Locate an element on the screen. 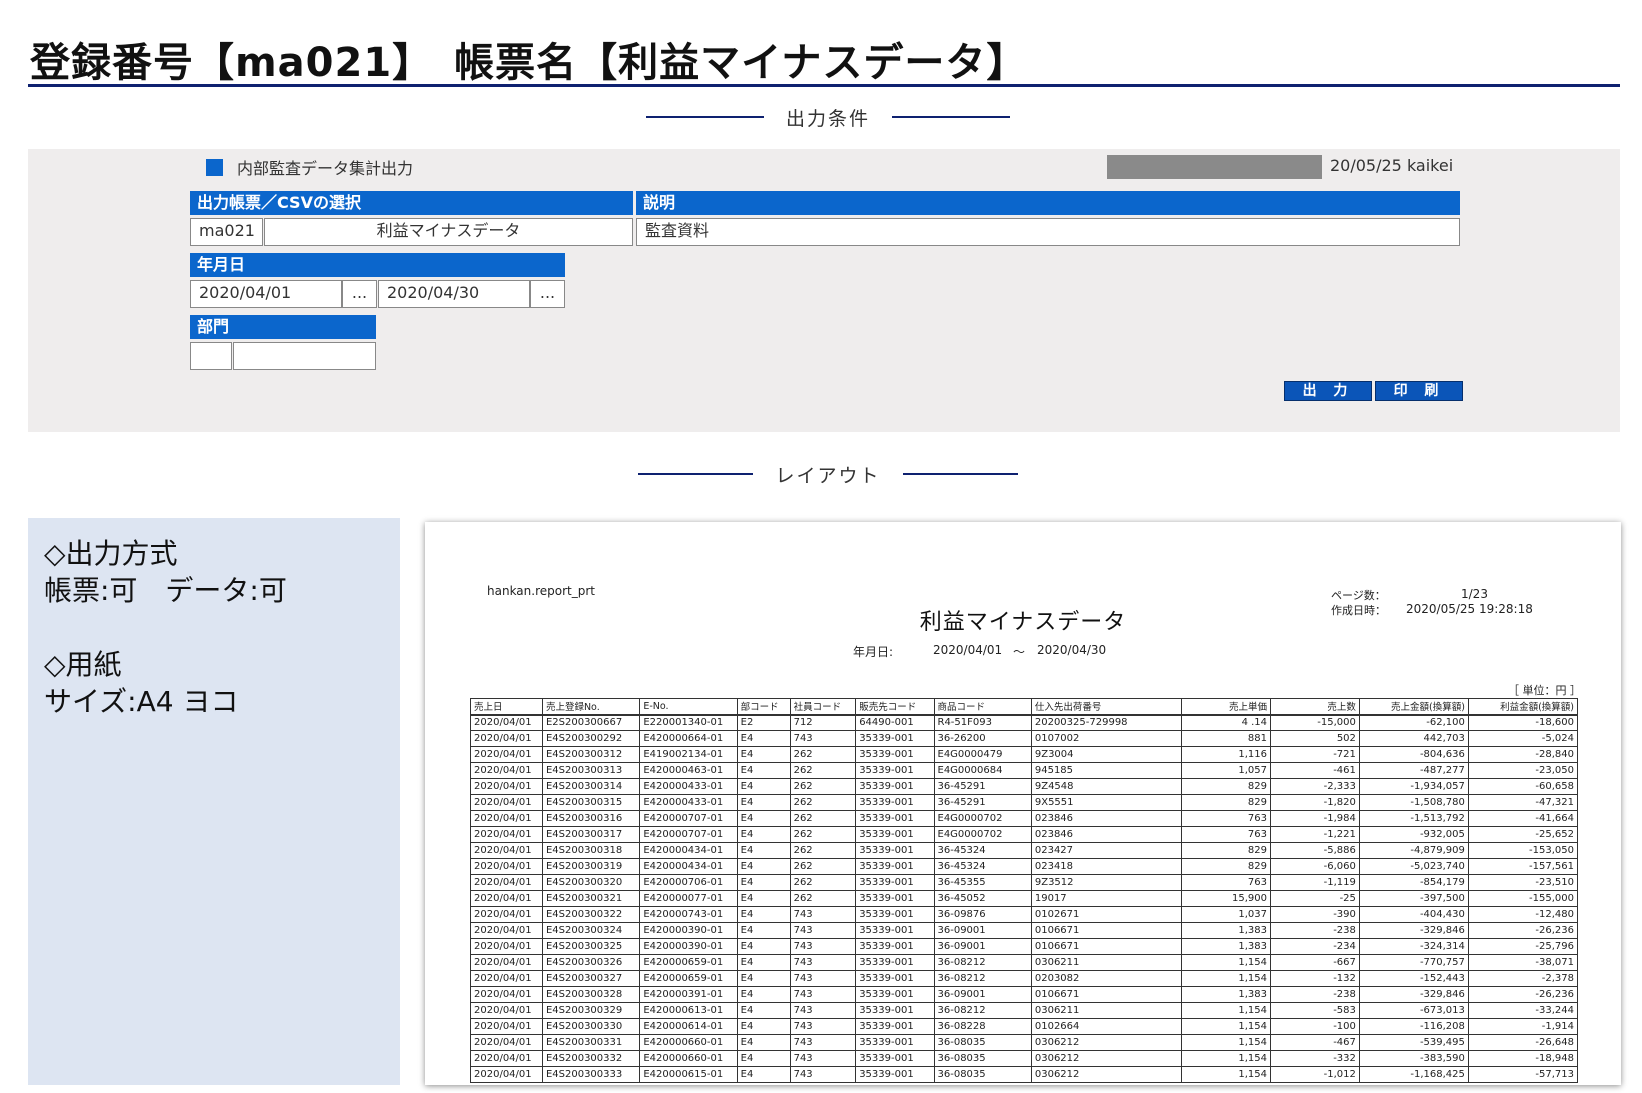  table-cell: -1,221 is located at coordinates (1315, 834).